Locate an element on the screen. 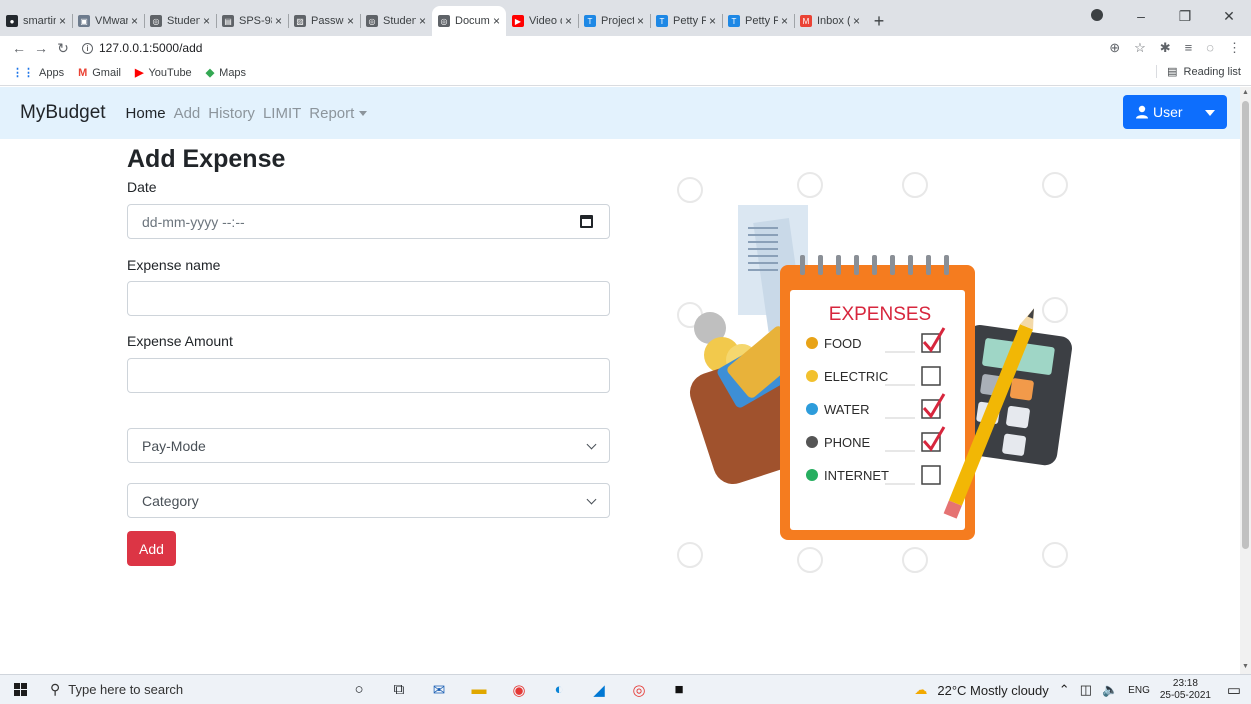 Image resolution: width=1251 pixels, height=704 pixels. browser-tab: ● smartin × is located at coordinates (36, 21).